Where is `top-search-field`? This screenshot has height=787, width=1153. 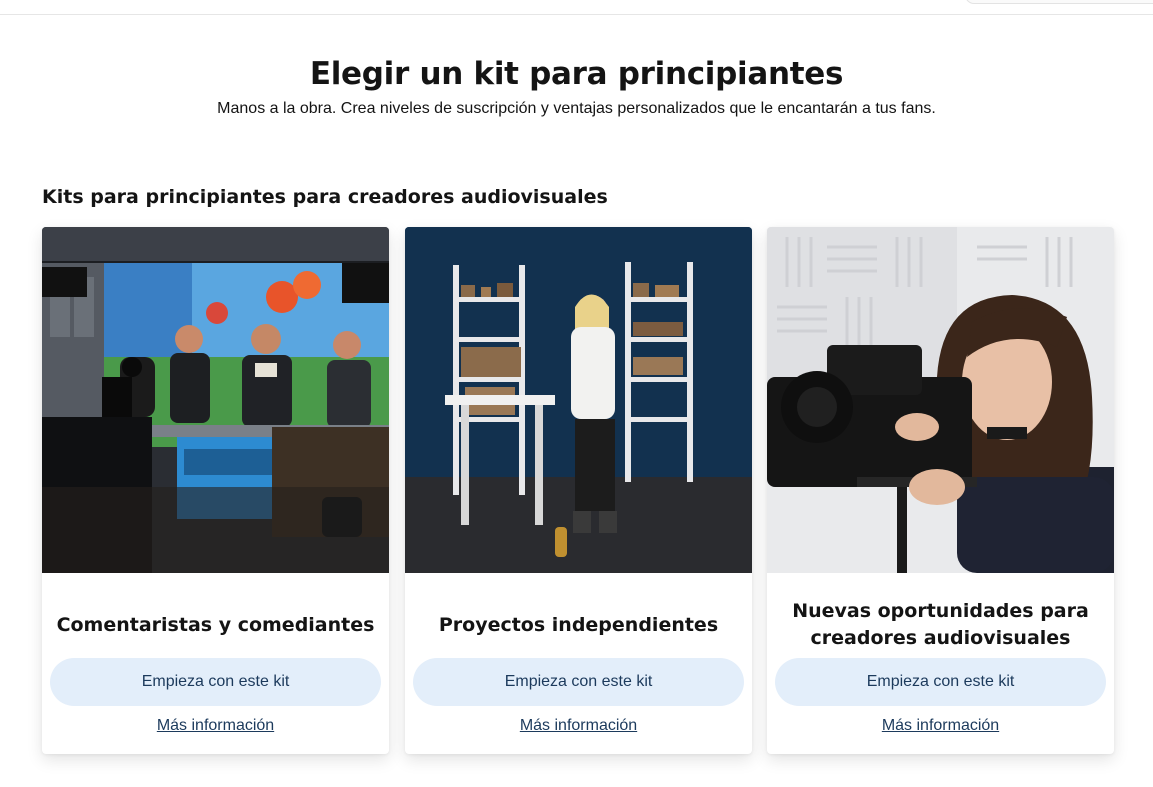
top-search-field is located at coordinates (1059, 2).